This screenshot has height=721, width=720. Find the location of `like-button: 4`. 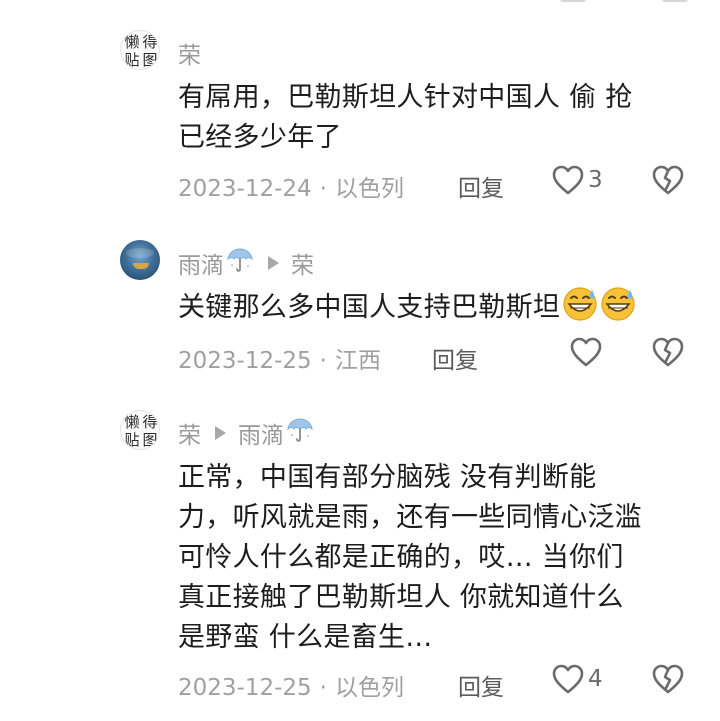

like-button: 4 is located at coordinates (577, 679).